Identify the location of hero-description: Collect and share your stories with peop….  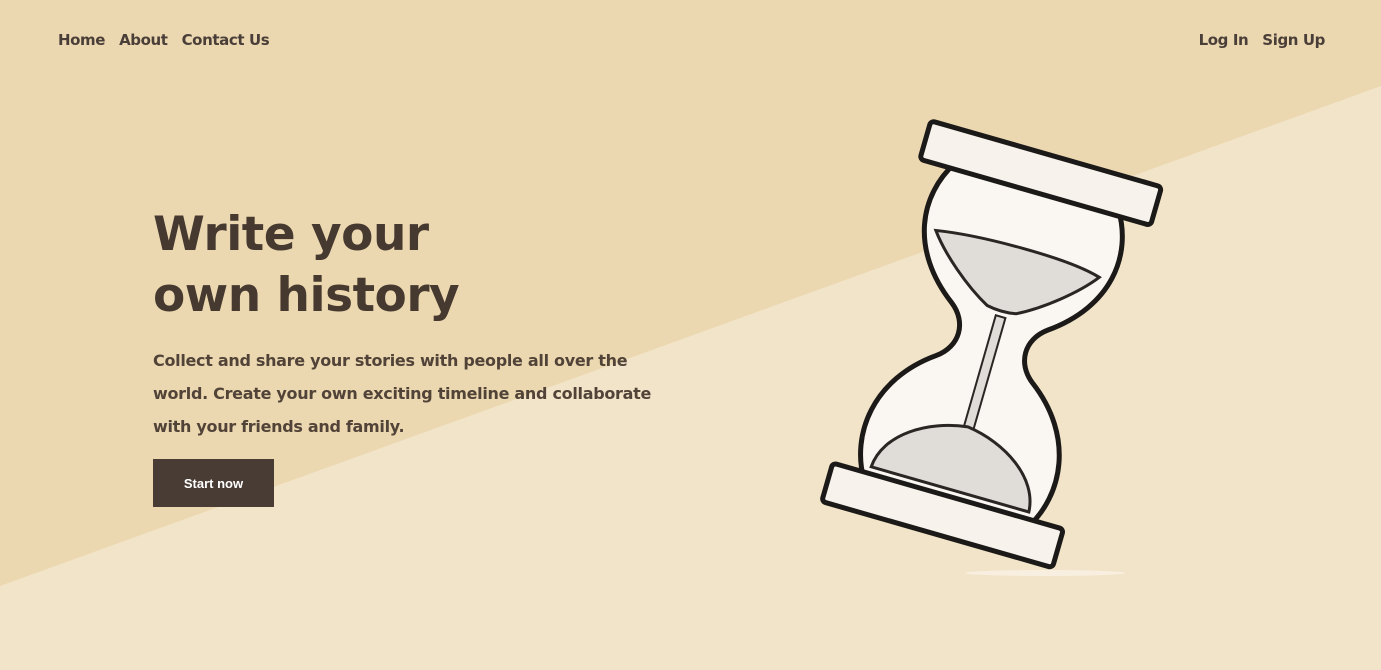
(402, 393).